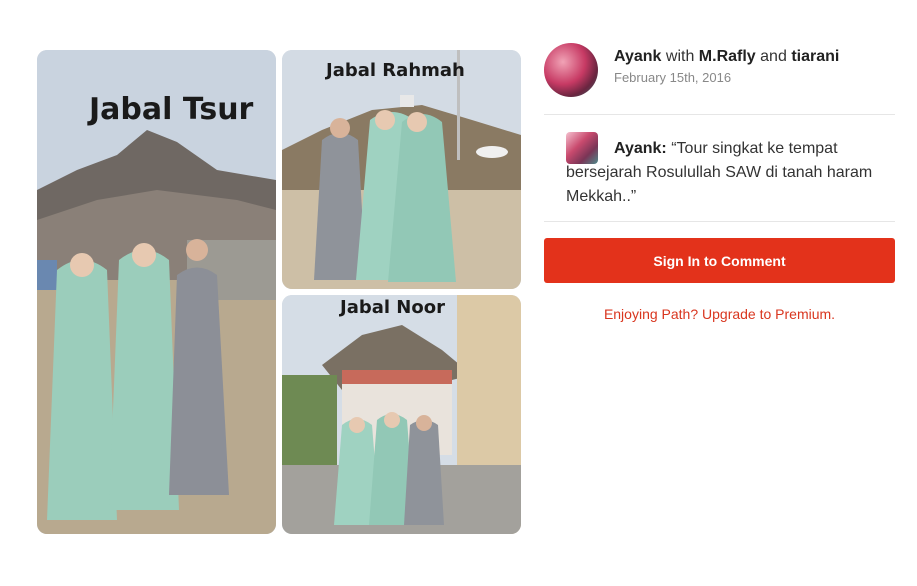  I want to click on moment-title: Ayank with M.Rafly and tiarani, so click(726, 57).